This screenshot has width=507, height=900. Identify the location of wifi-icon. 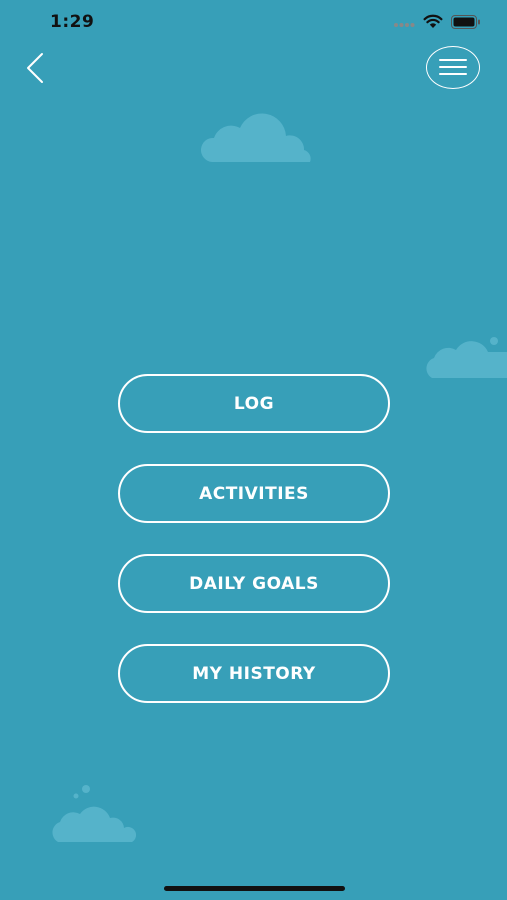
(433, 21).